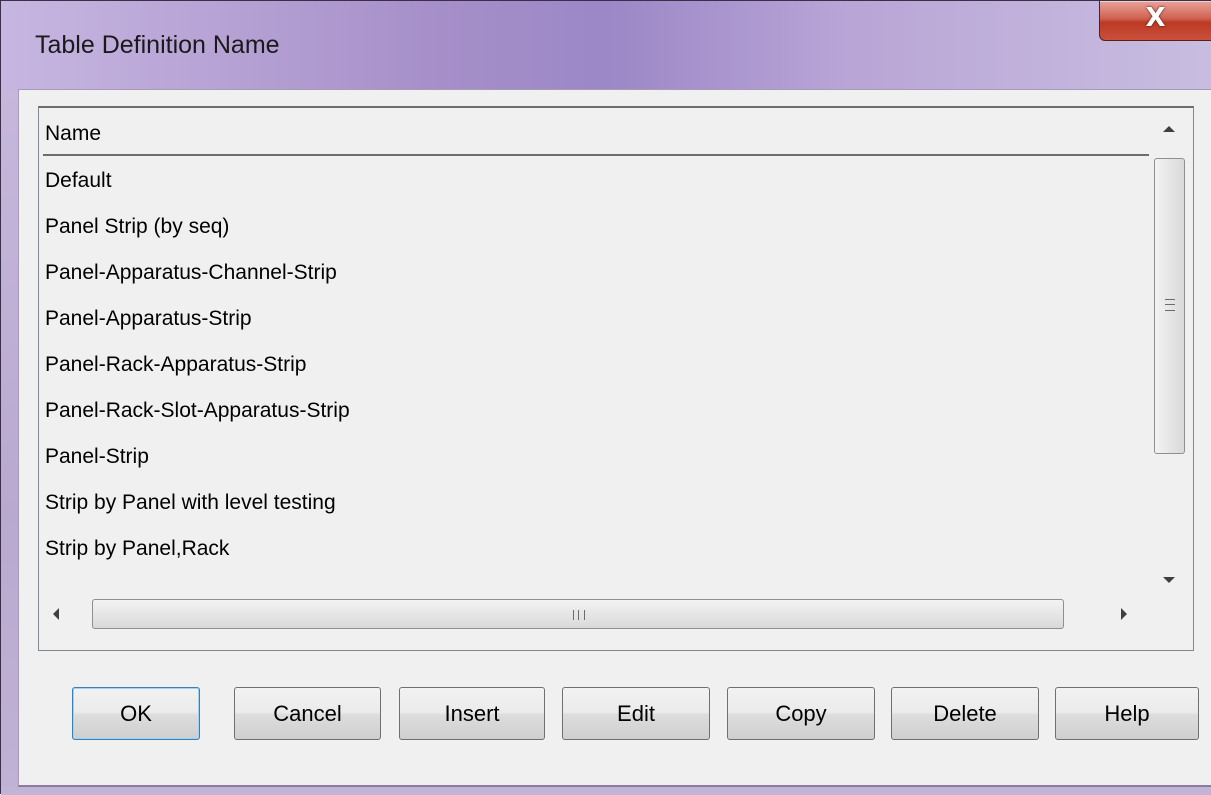 This screenshot has height=795, width=1211. Describe the element at coordinates (596, 411) in the screenshot. I see `list-item: Panel-Rack-Slot-Apparatus-Strip` at that location.